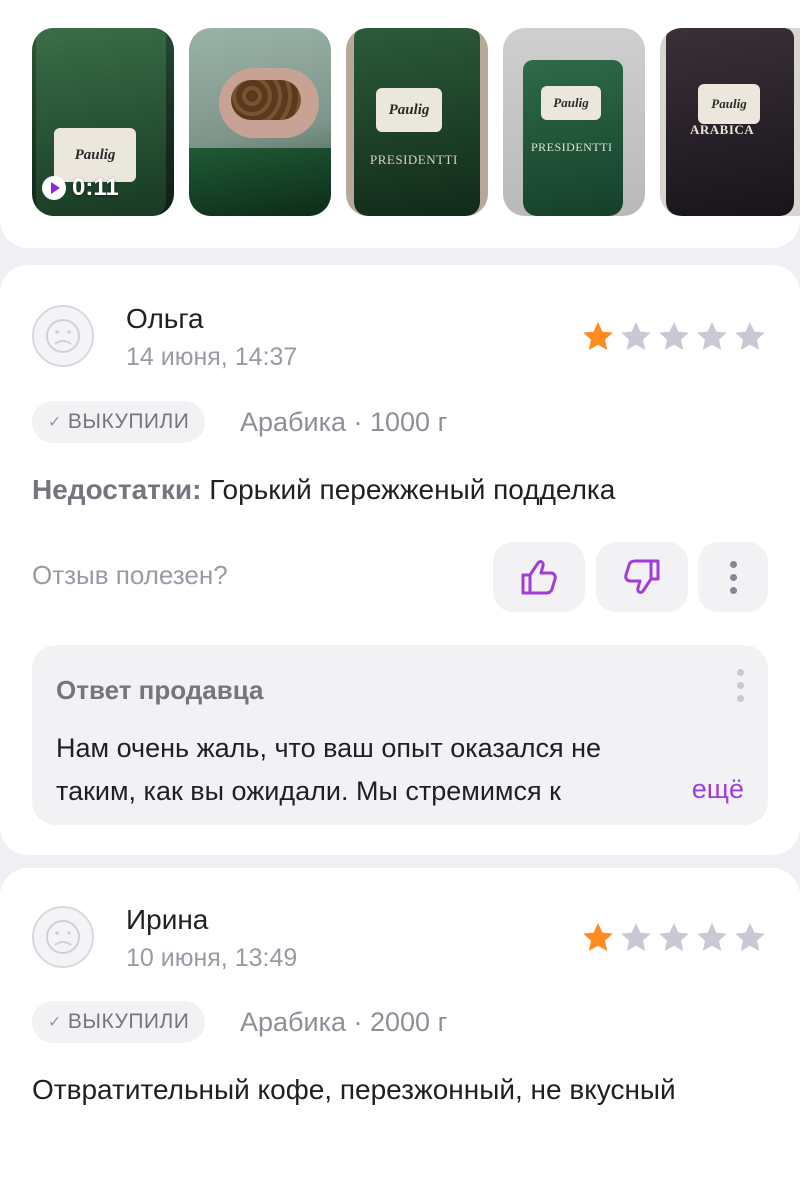  I want to click on thumbs-up-icon, so click(539, 577).